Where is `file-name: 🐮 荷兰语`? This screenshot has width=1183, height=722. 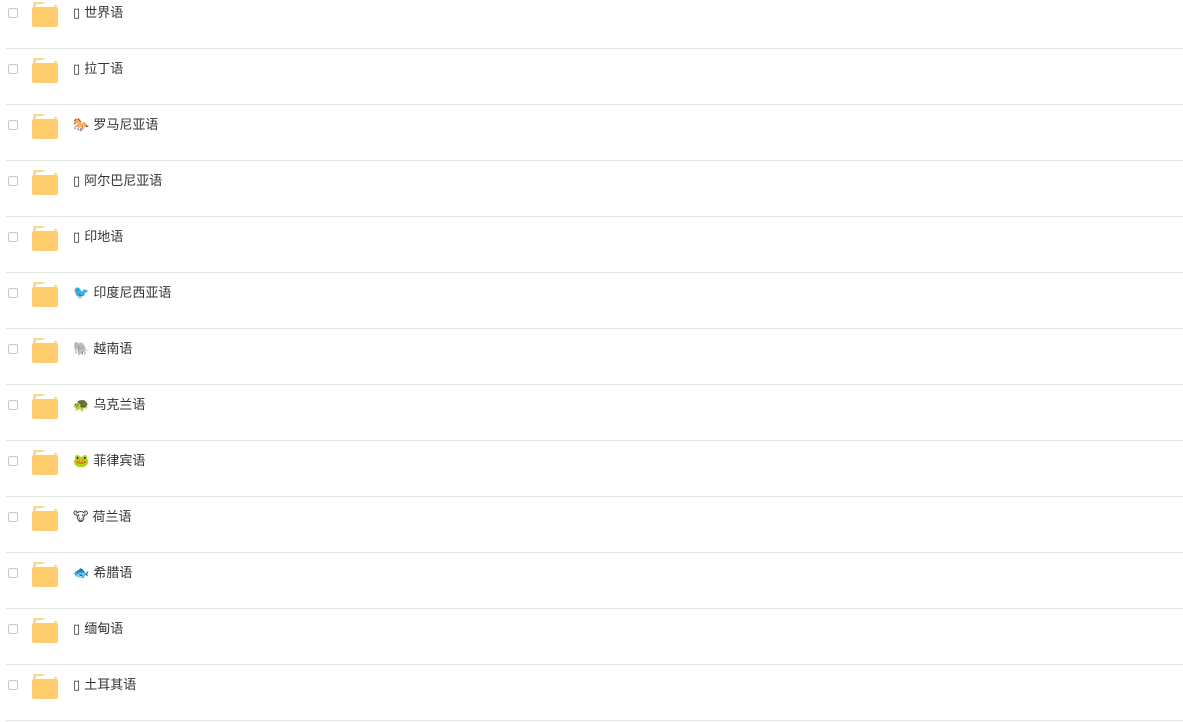
file-name: 🐮 荷兰语 is located at coordinates (102, 518).